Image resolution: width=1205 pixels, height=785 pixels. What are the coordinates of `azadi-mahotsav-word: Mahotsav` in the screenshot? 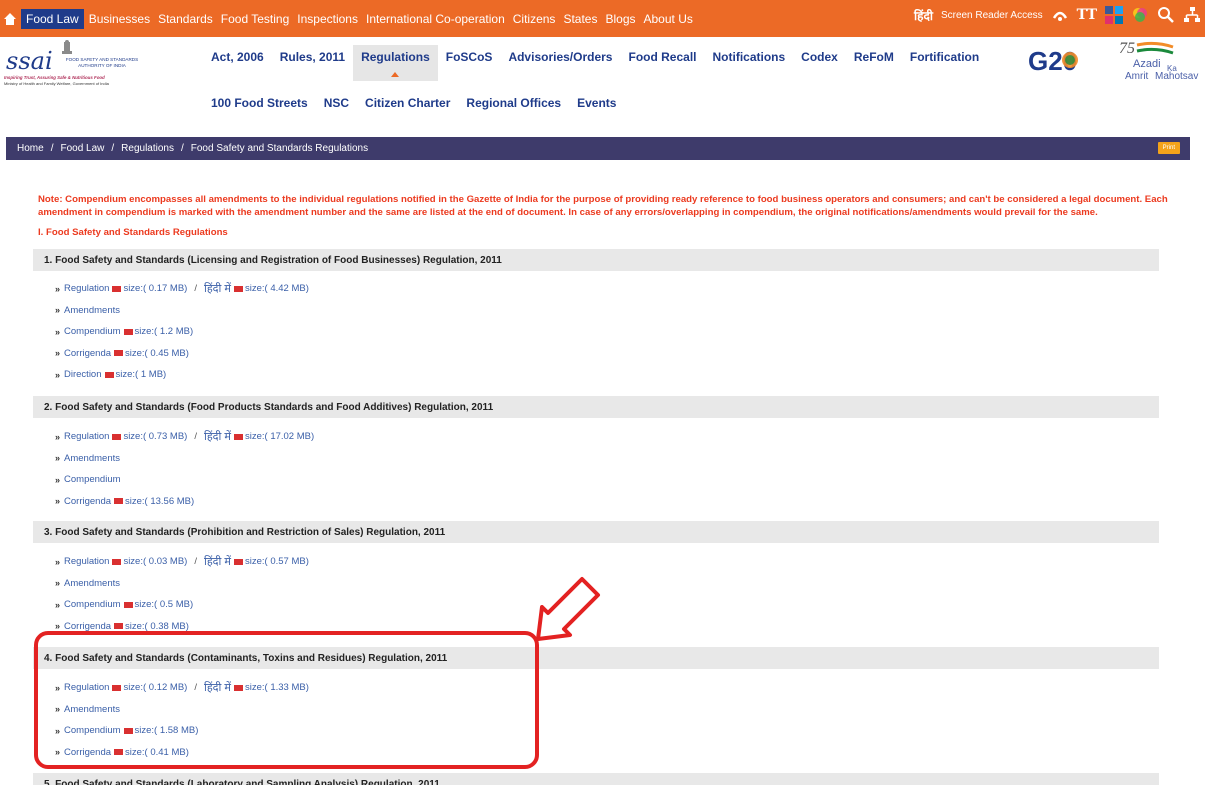 It's located at (1176, 76).